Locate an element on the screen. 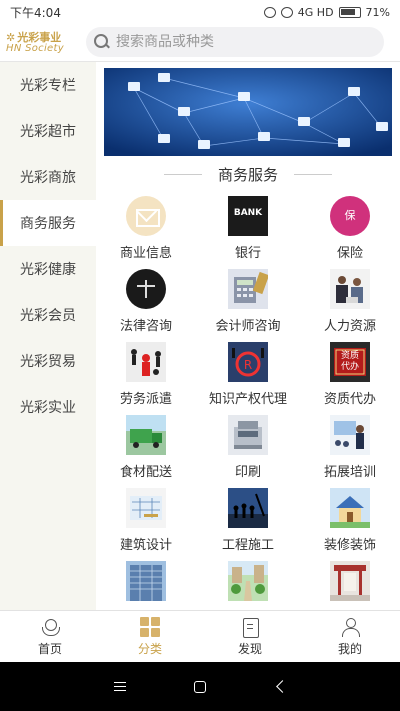 The height and width of the screenshot is (711, 400). service-label: 资质代办 is located at coordinates (349, 399).